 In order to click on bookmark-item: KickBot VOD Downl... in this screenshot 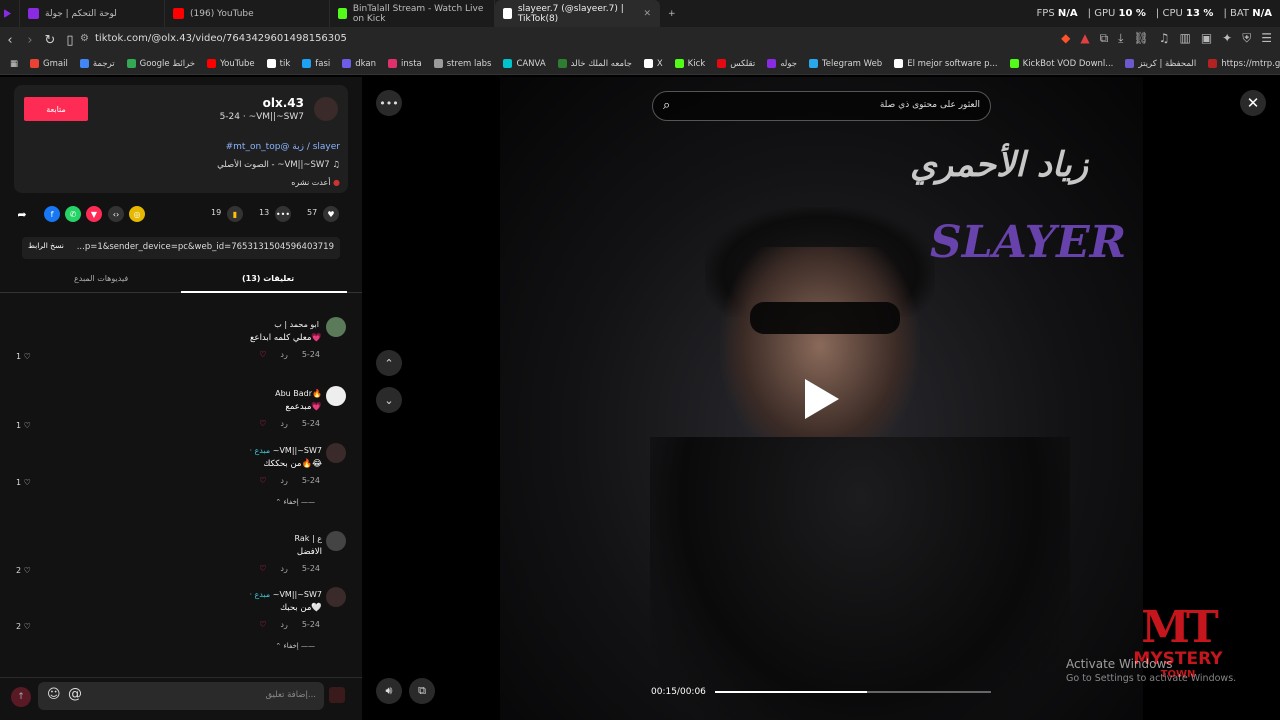, I will do `click(1062, 64)`.